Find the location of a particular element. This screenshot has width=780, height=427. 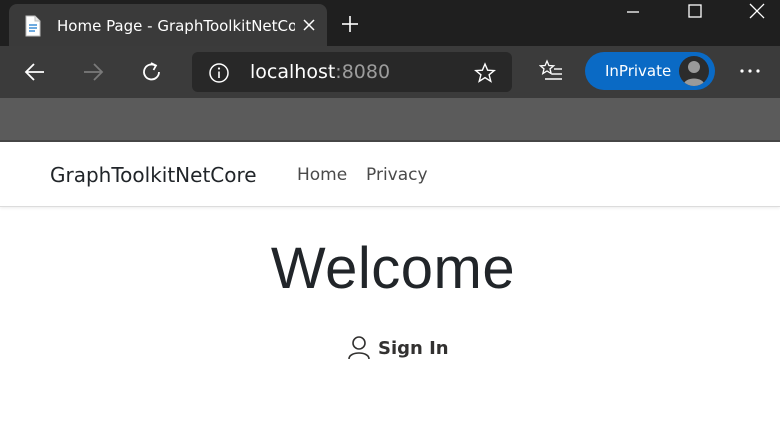

browser-tab: Home Page - GraphToolkitNetCore is located at coordinates (168, 25).